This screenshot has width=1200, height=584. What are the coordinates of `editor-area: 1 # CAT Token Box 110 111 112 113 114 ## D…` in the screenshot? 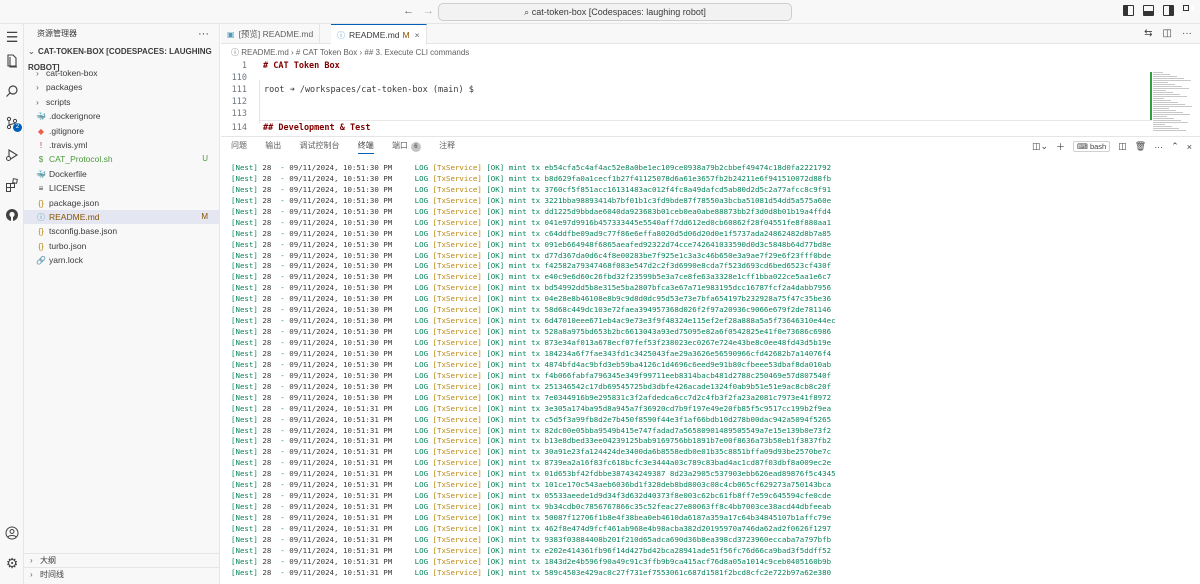 It's located at (710, 98).